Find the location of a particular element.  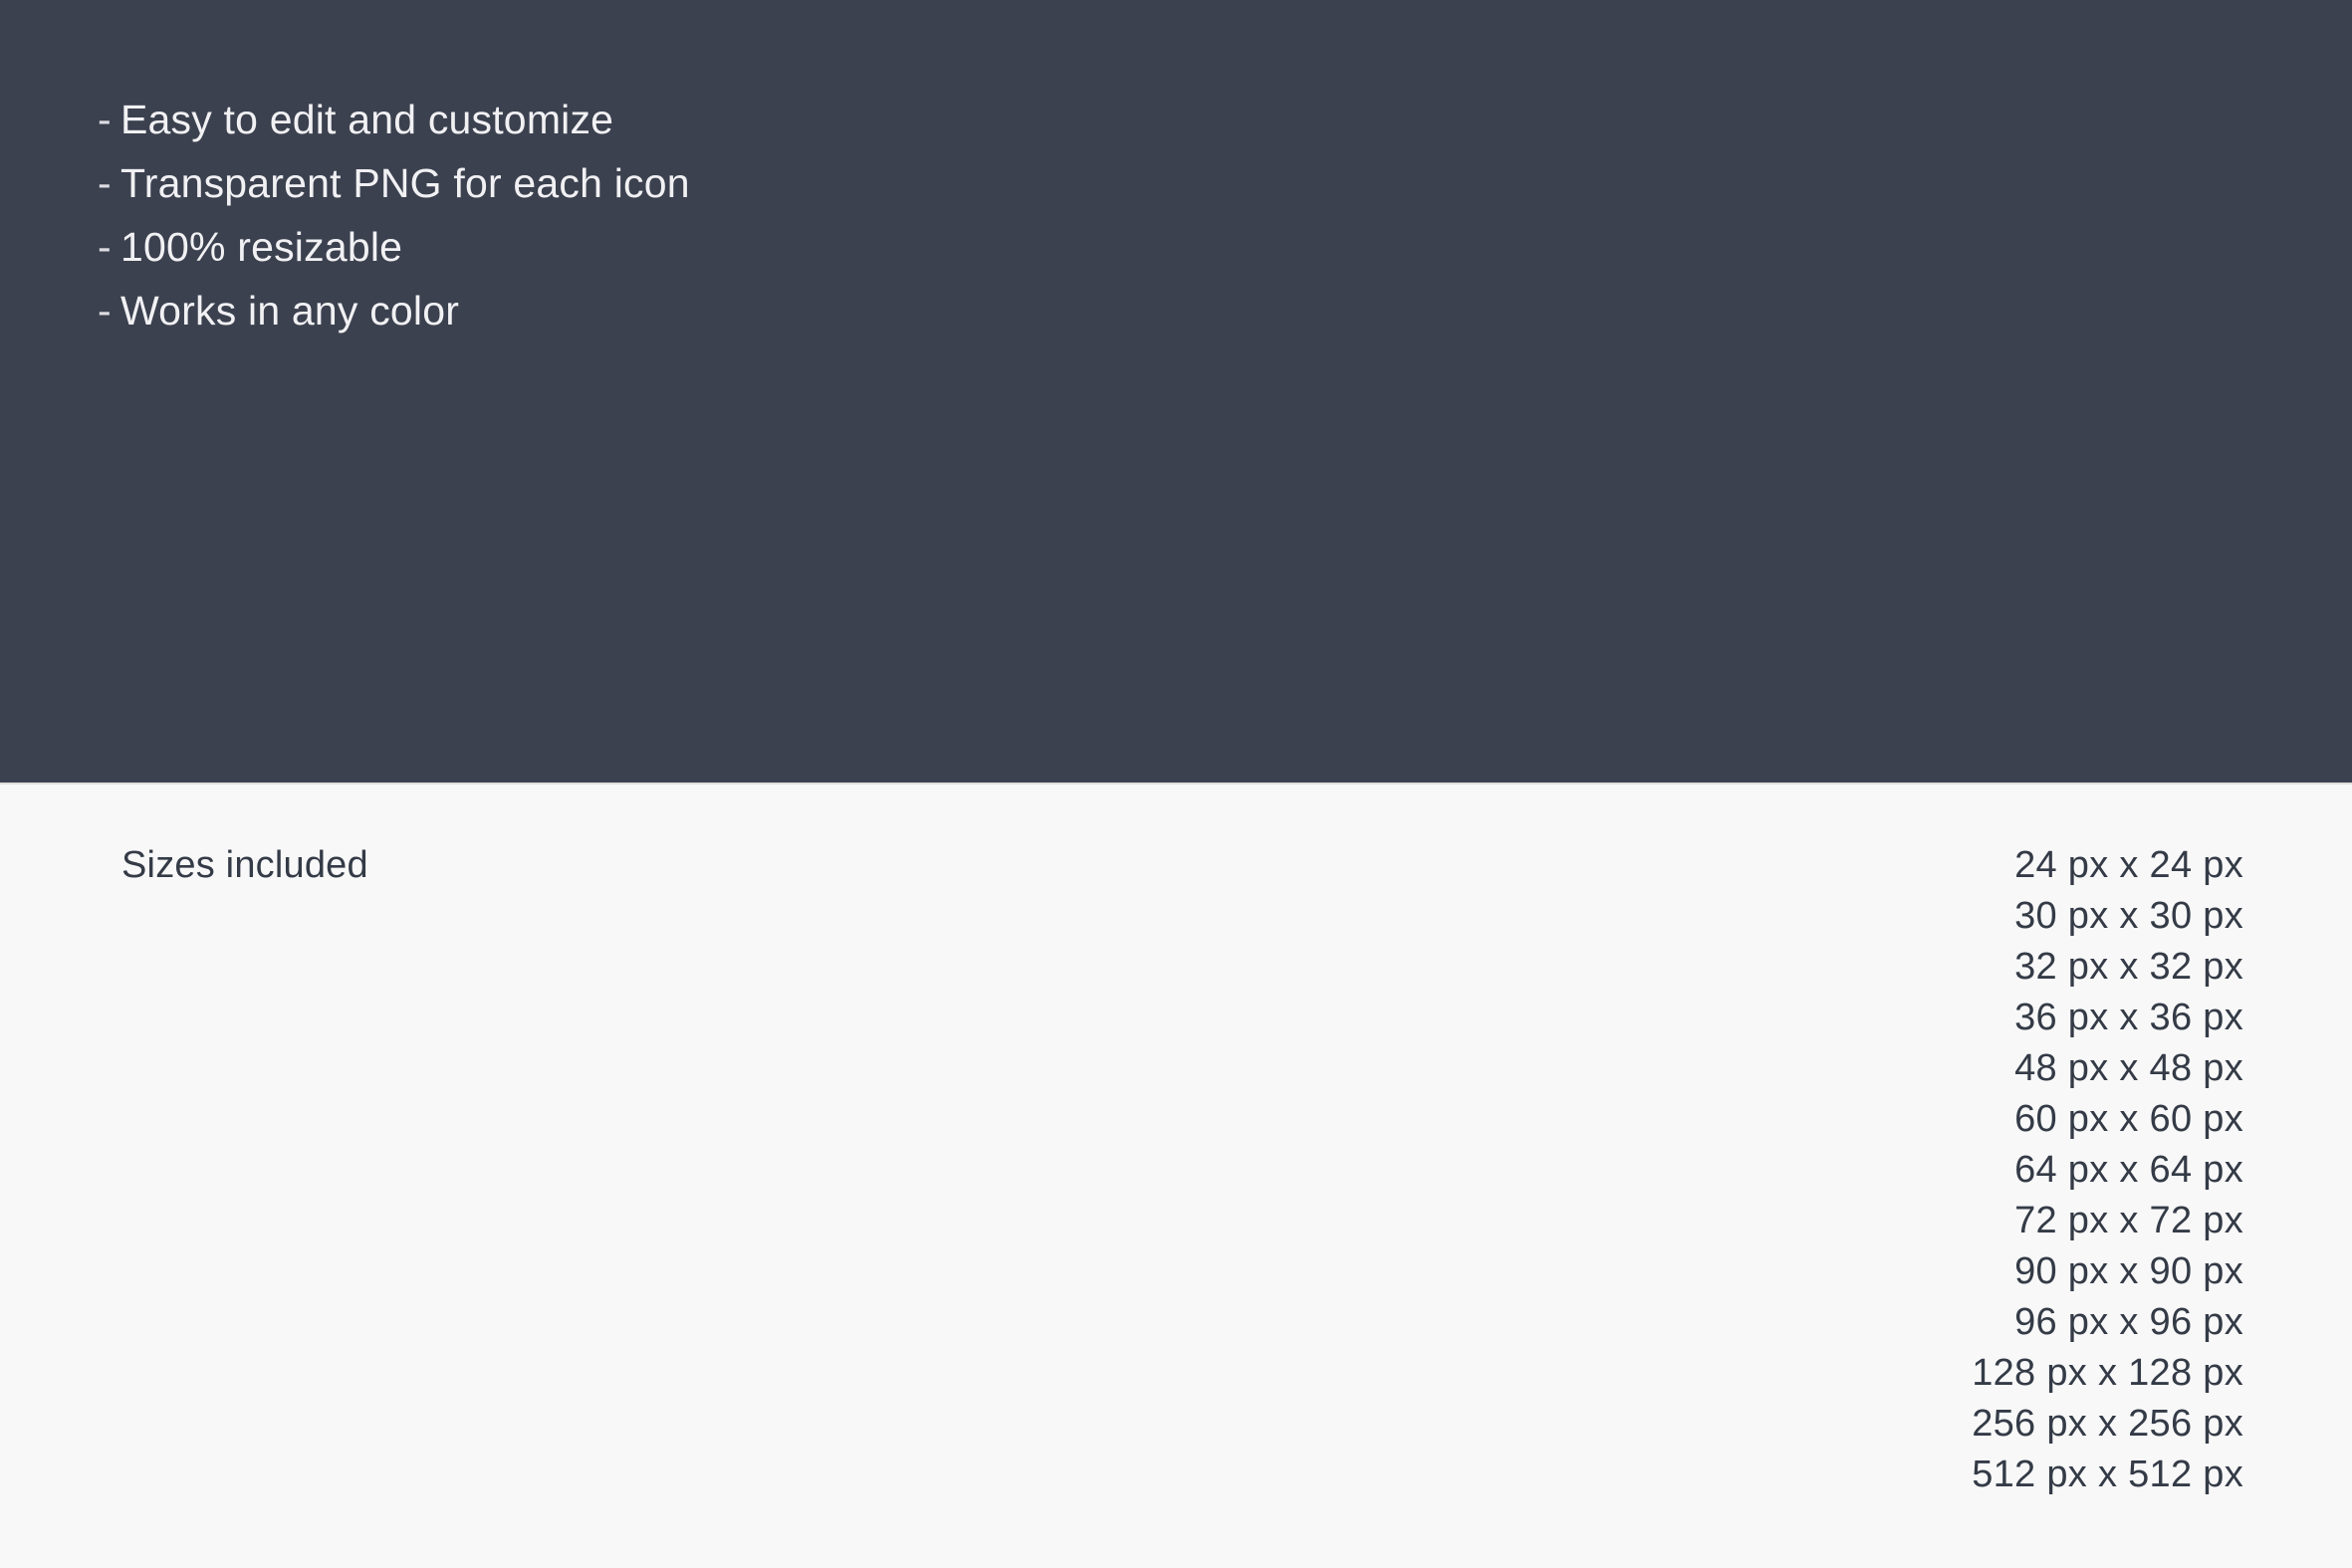

size-list-item: 32 px x 32 px is located at coordinates (2128, 967).